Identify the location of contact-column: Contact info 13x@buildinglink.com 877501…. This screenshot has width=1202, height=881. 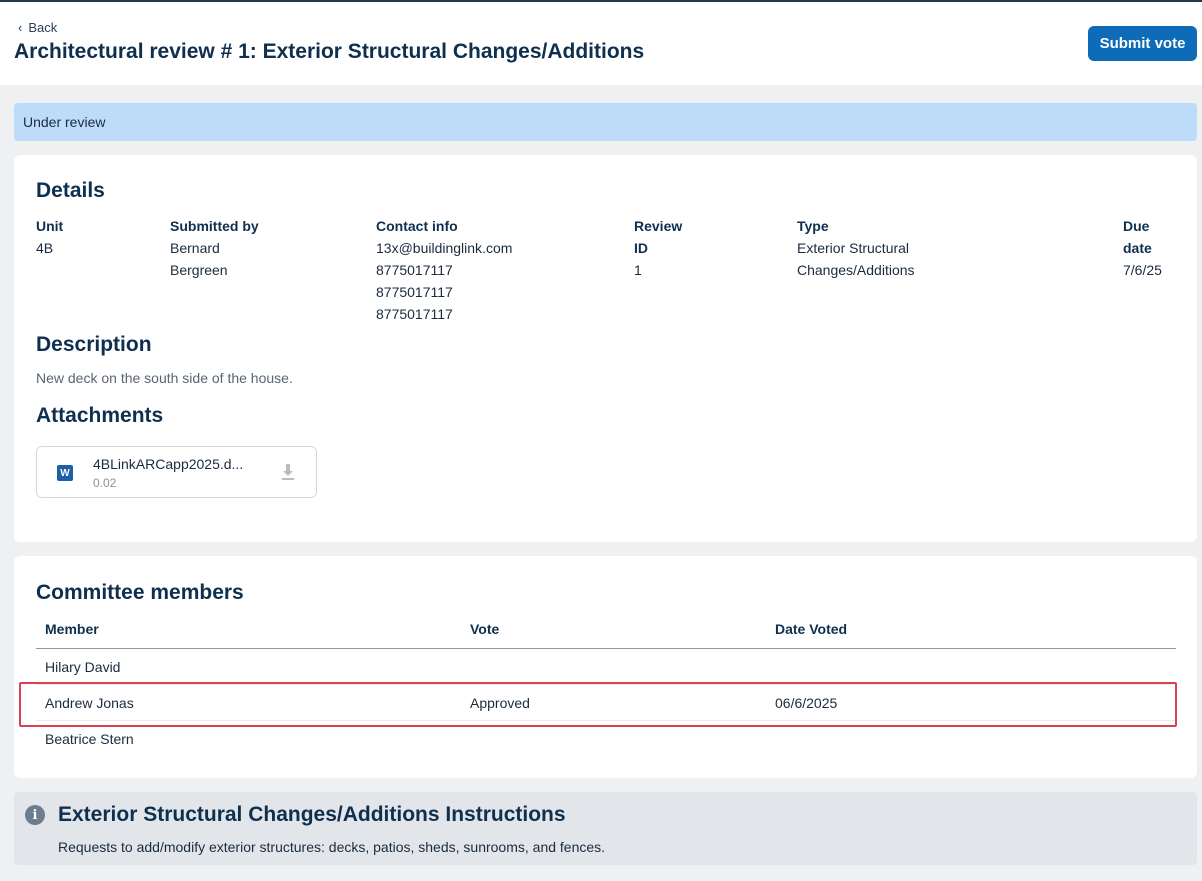
(444, 270).